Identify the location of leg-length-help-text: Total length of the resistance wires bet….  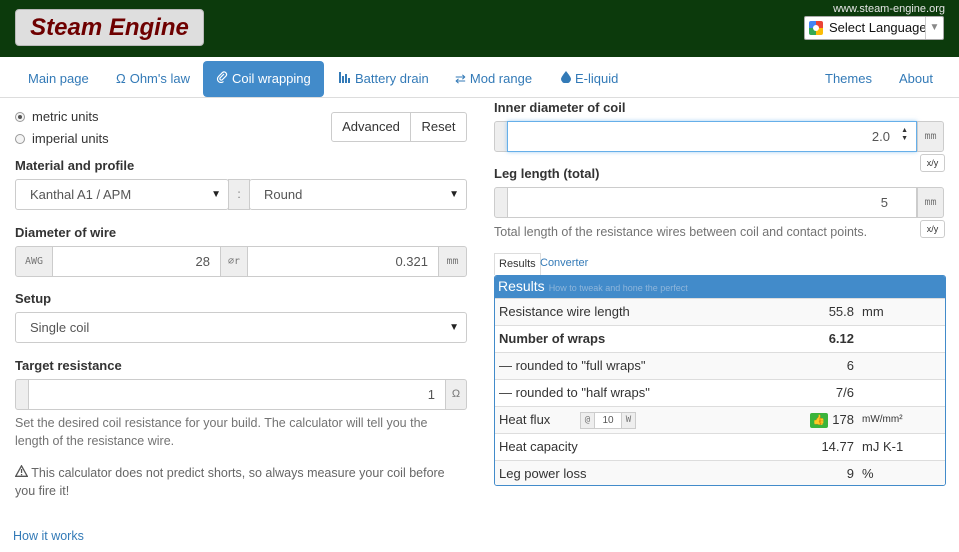
(681, 232).